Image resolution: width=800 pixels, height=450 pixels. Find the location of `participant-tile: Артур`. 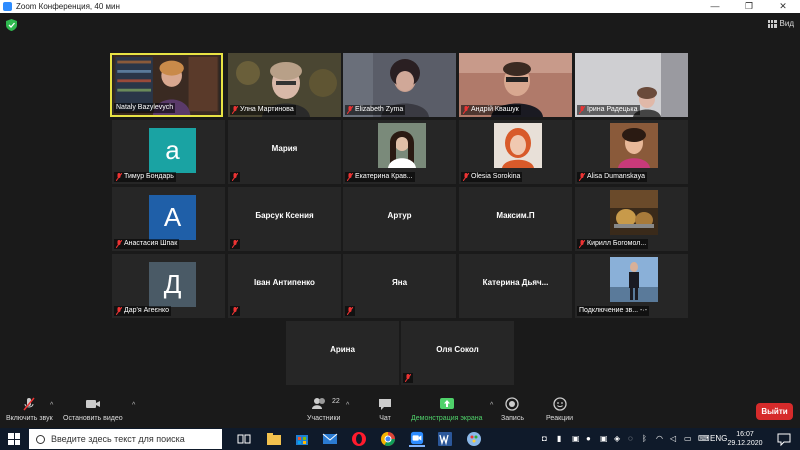

participant-tile: Артур is located at coordinates (399, 219).